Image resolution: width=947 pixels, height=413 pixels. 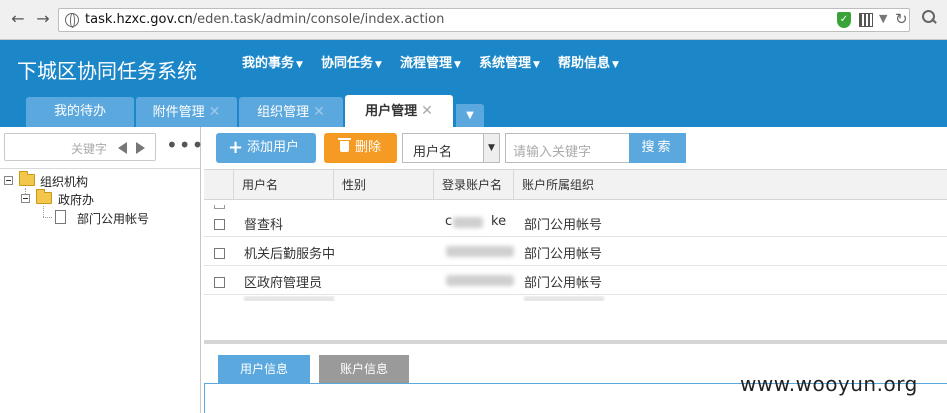 What do you see at coordinates (107, 71) in the screenshot?
I see `app-title: 下城区协同任务系统` at bounding box center [107, 71].